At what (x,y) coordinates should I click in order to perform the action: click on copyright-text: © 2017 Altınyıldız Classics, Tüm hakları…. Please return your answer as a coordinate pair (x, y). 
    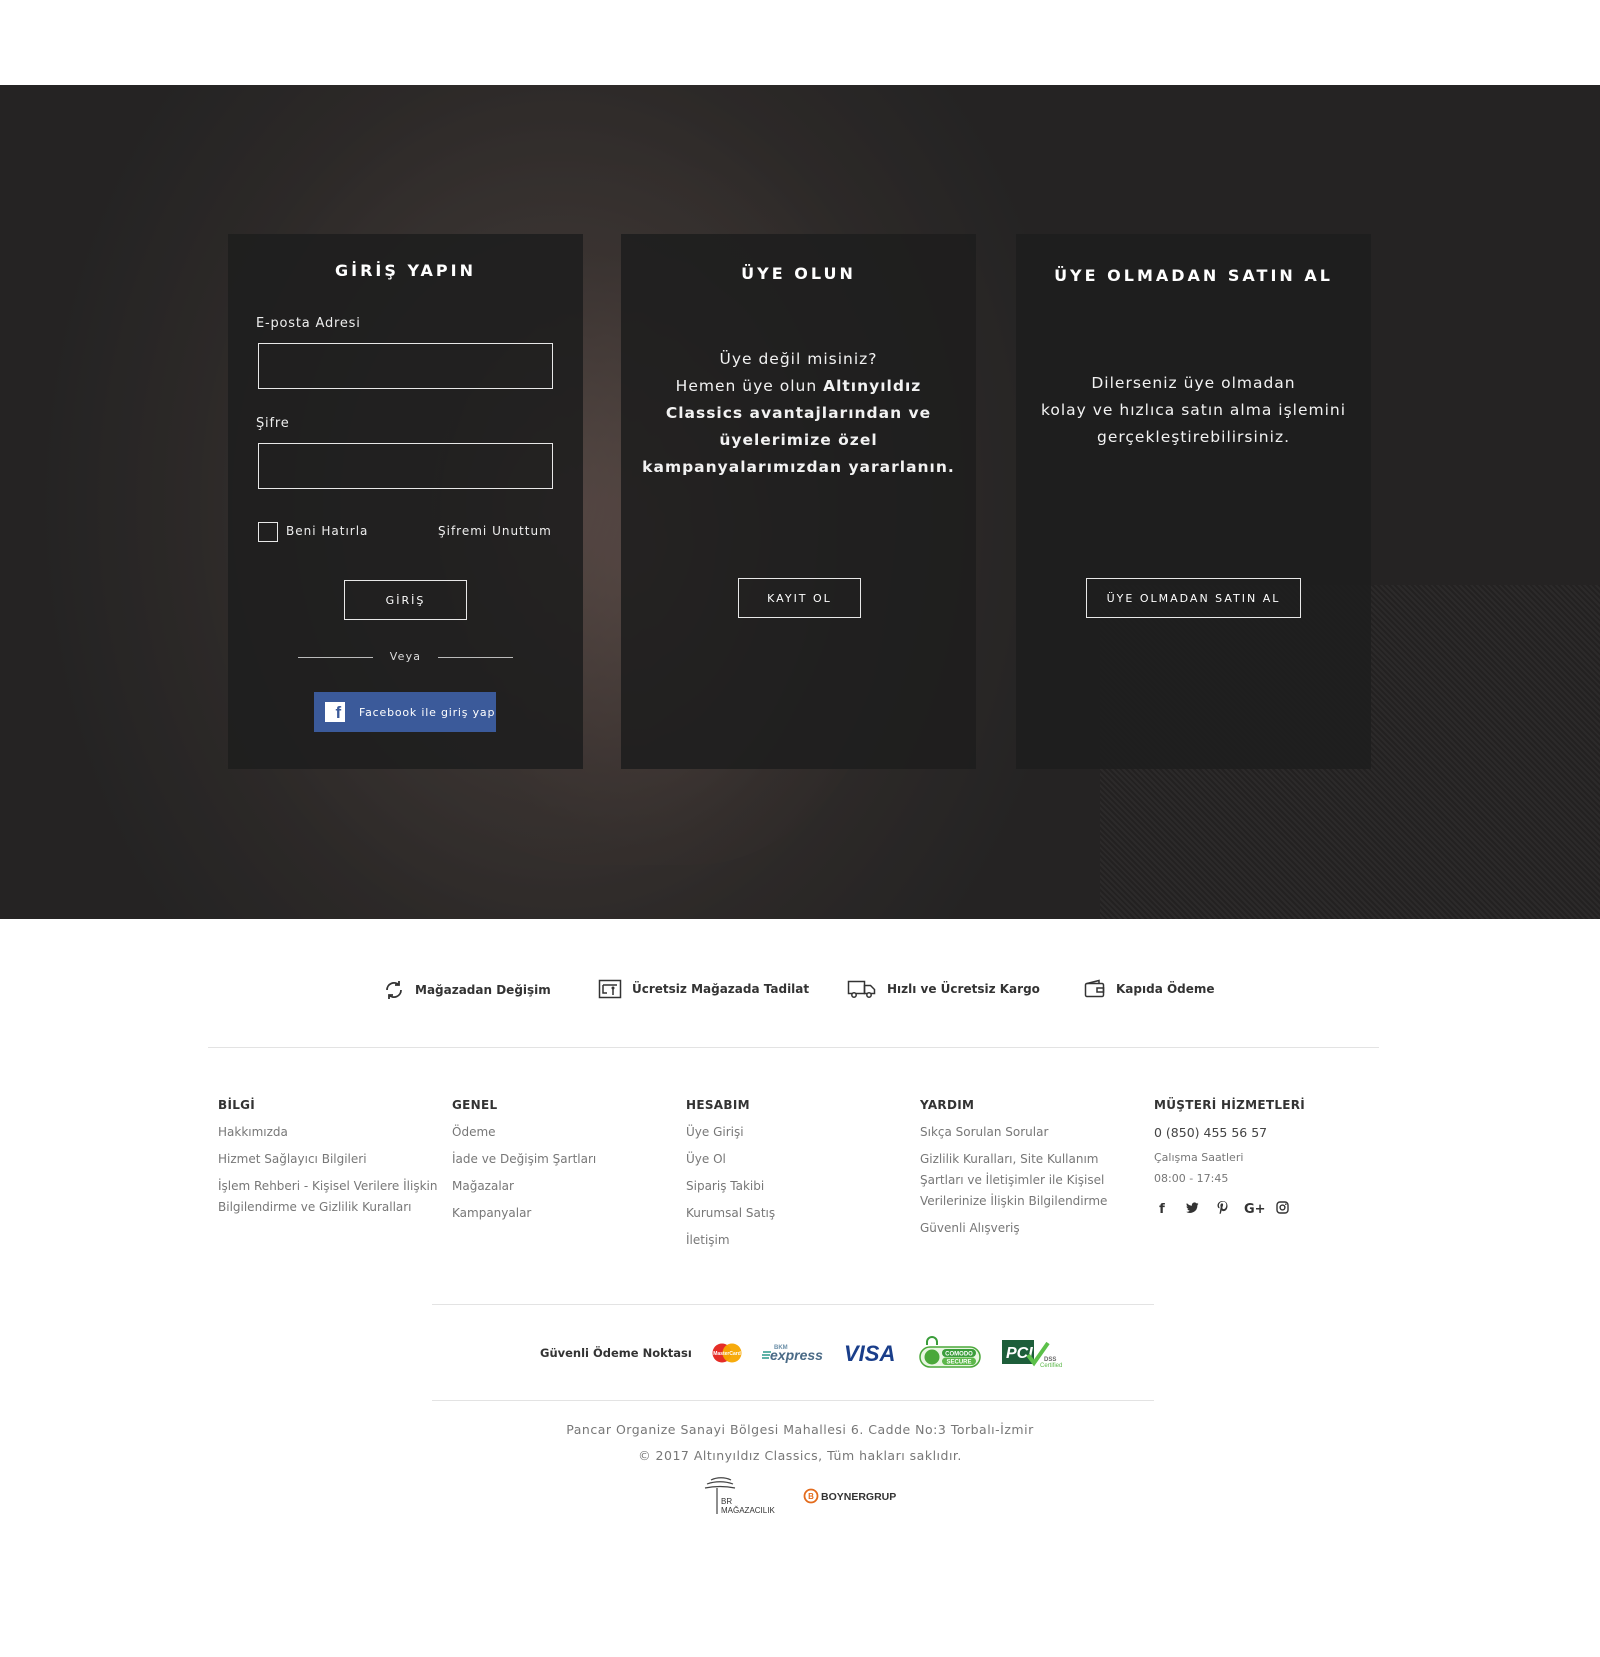
    Looking at the image, I should click on (800, 1455).